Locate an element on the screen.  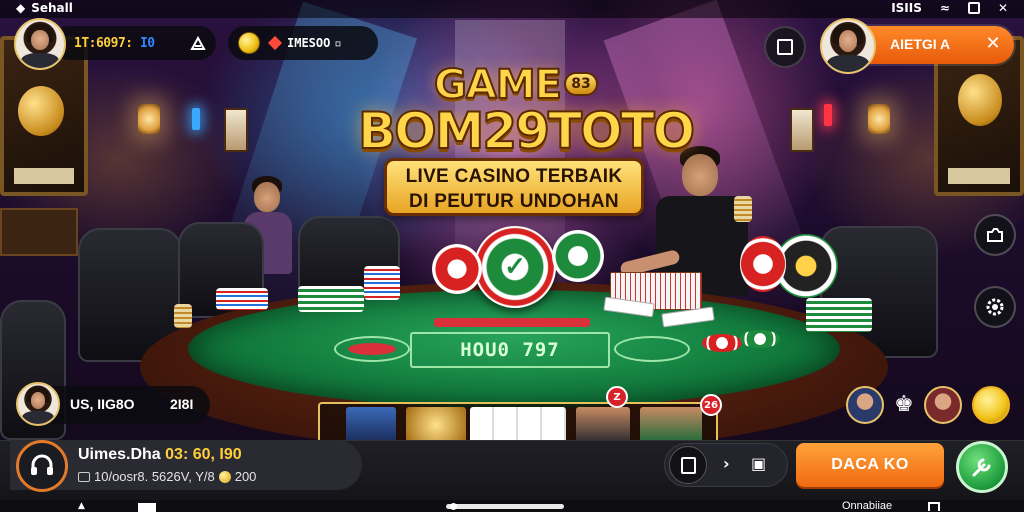
player-avatar is located at coordinates (40, 44).